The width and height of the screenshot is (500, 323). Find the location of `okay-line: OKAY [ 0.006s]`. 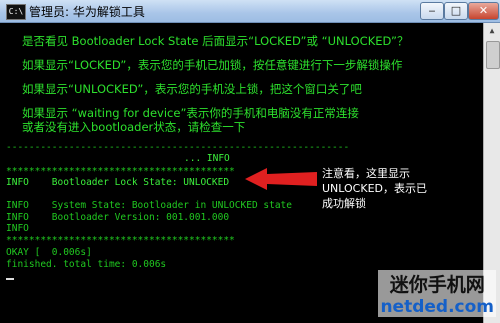

okay-line: OKAY [ 0.006s] is located at coordinates (49, 252).